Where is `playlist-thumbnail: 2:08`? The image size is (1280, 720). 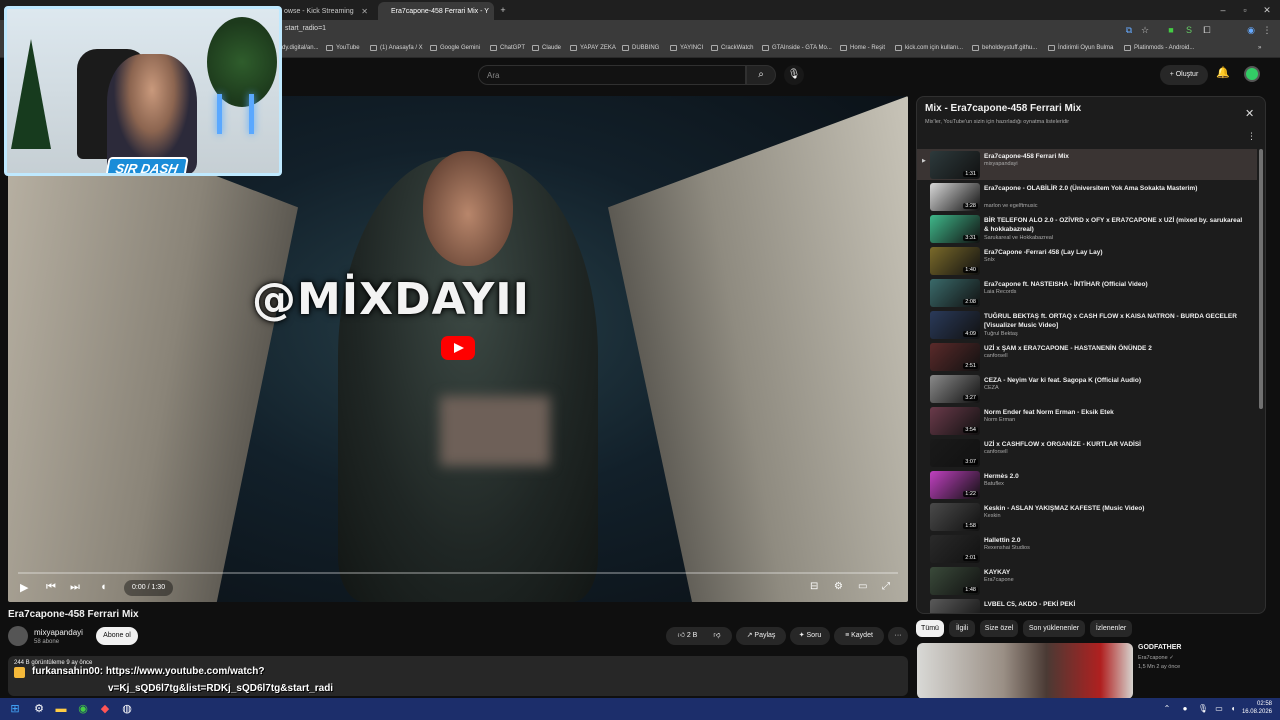 playlist-thumbnail: 2:08 is located at coordinates (955, 293).